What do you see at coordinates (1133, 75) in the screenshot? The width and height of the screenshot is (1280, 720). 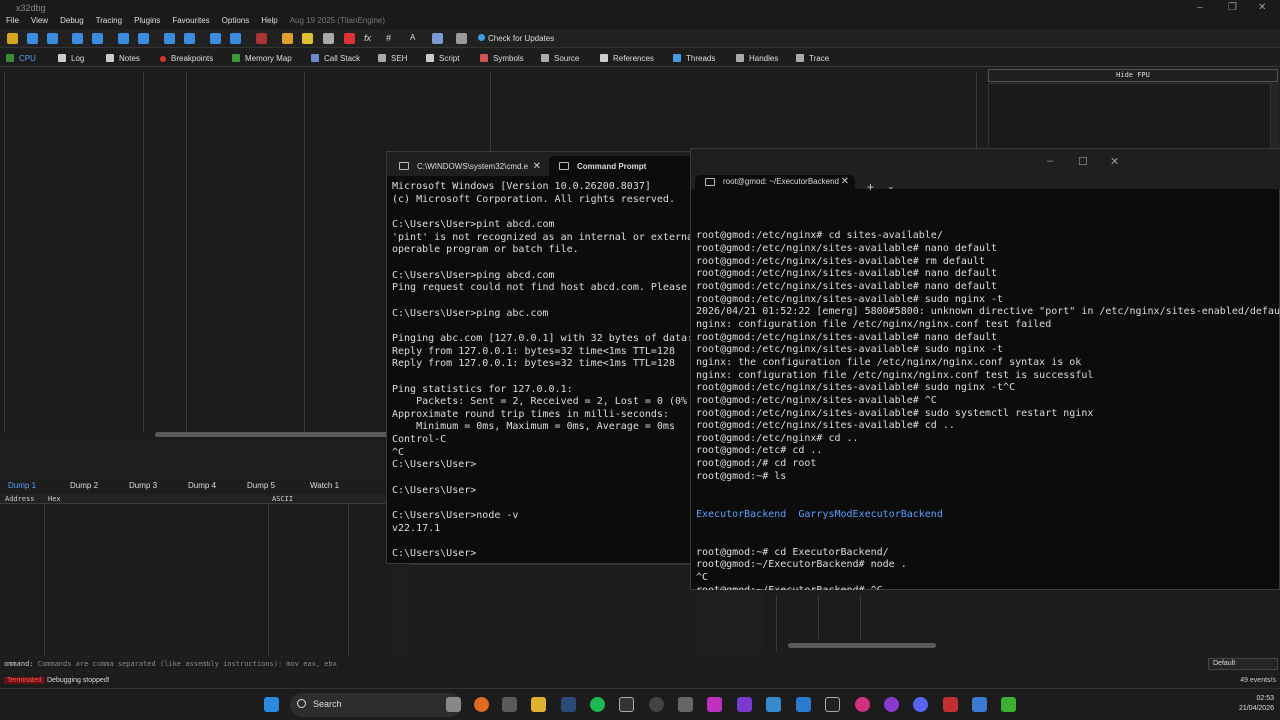 I see `hide-fpu-button: Hide FPU` at bounding box center [1133, 75].